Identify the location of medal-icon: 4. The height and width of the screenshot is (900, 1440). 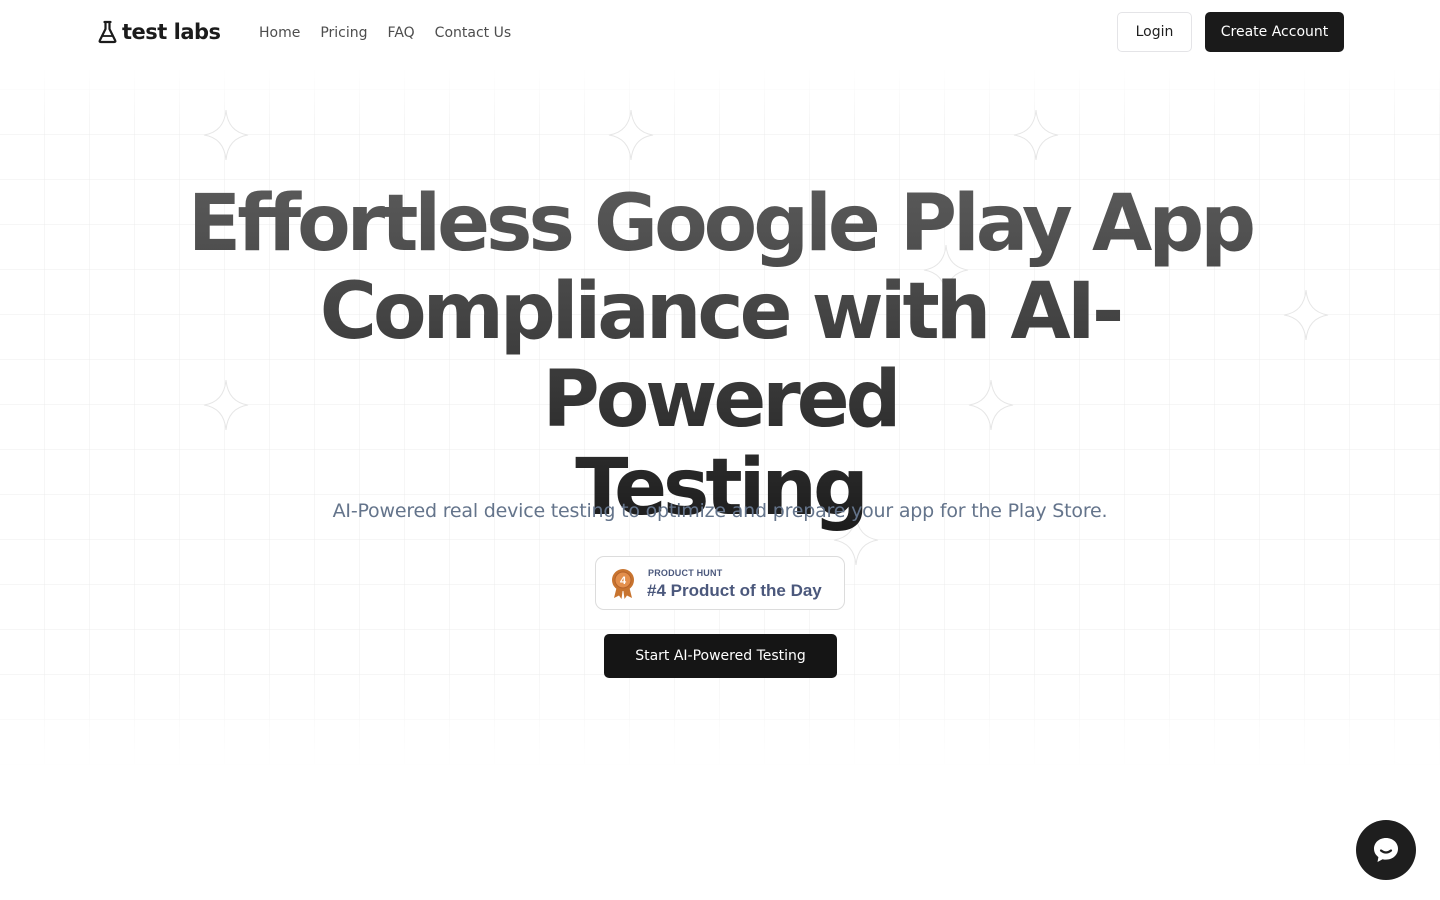
(623, 584).